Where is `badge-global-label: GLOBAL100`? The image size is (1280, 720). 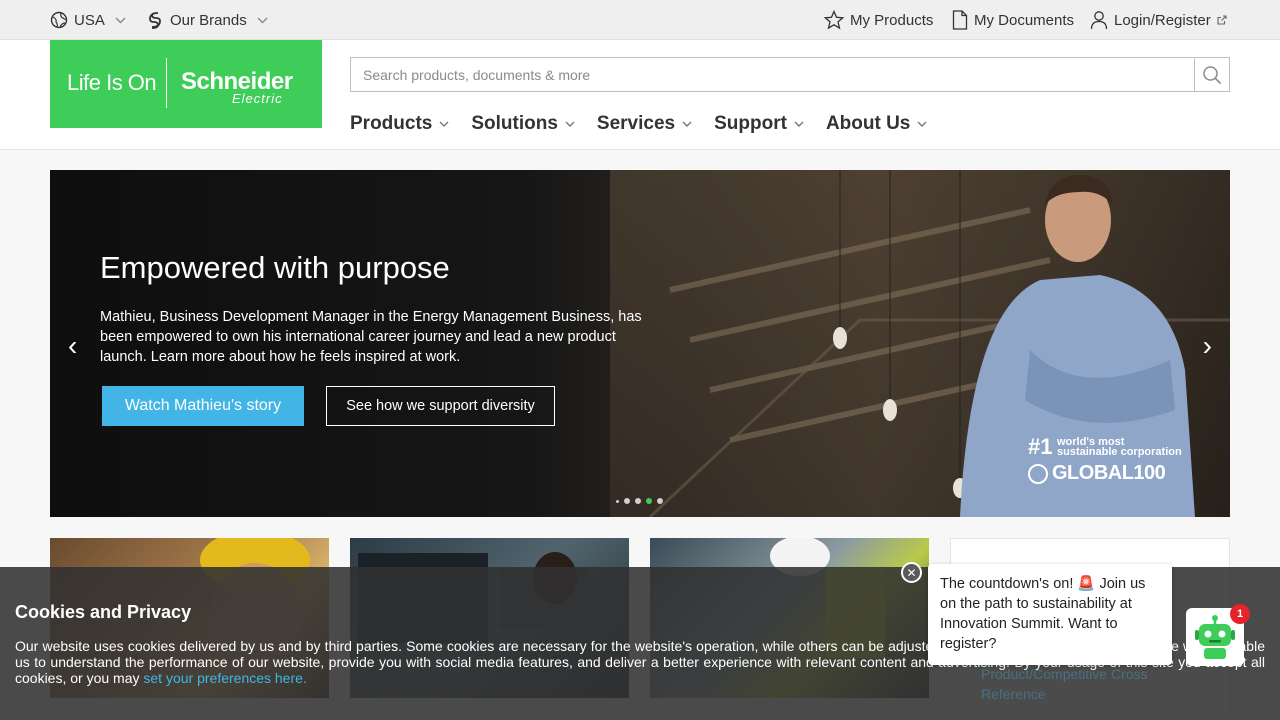
badge-global-label: GLOBAL100 is located at coordinates (1109, 473).